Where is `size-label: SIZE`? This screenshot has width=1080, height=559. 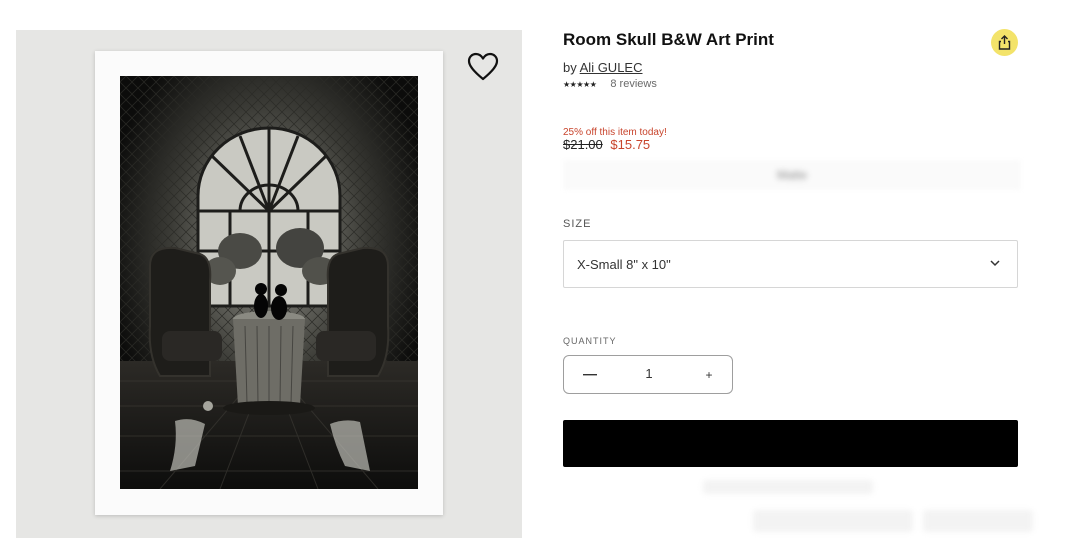 size-label: SIZE is located at coordinates (577, 224).